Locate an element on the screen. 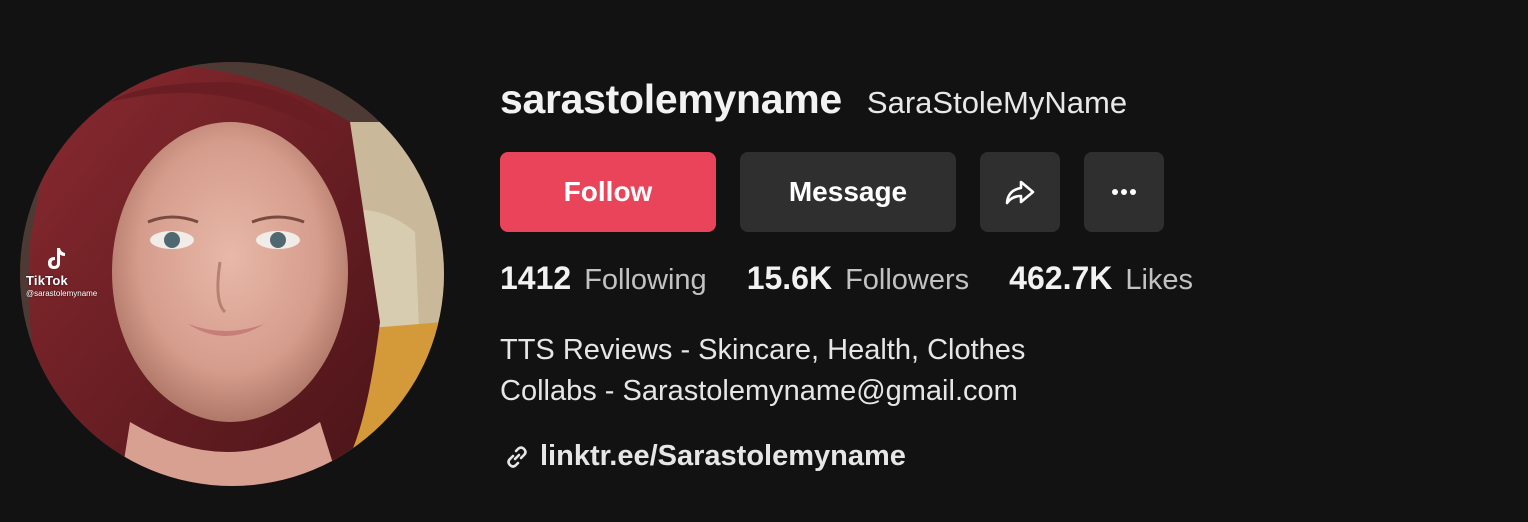 This screenshot has width=1528, height=522. link-chain-icon is located at coordinates (517, 456).